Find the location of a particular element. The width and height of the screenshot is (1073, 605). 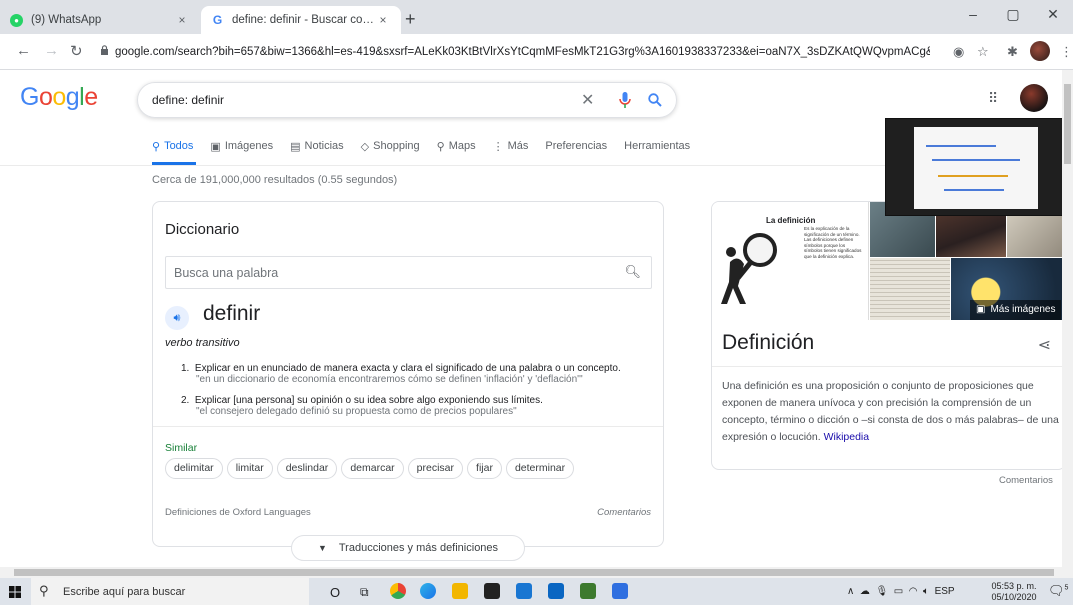

horizontal-scrollbar is located at coordinates (536, 572).